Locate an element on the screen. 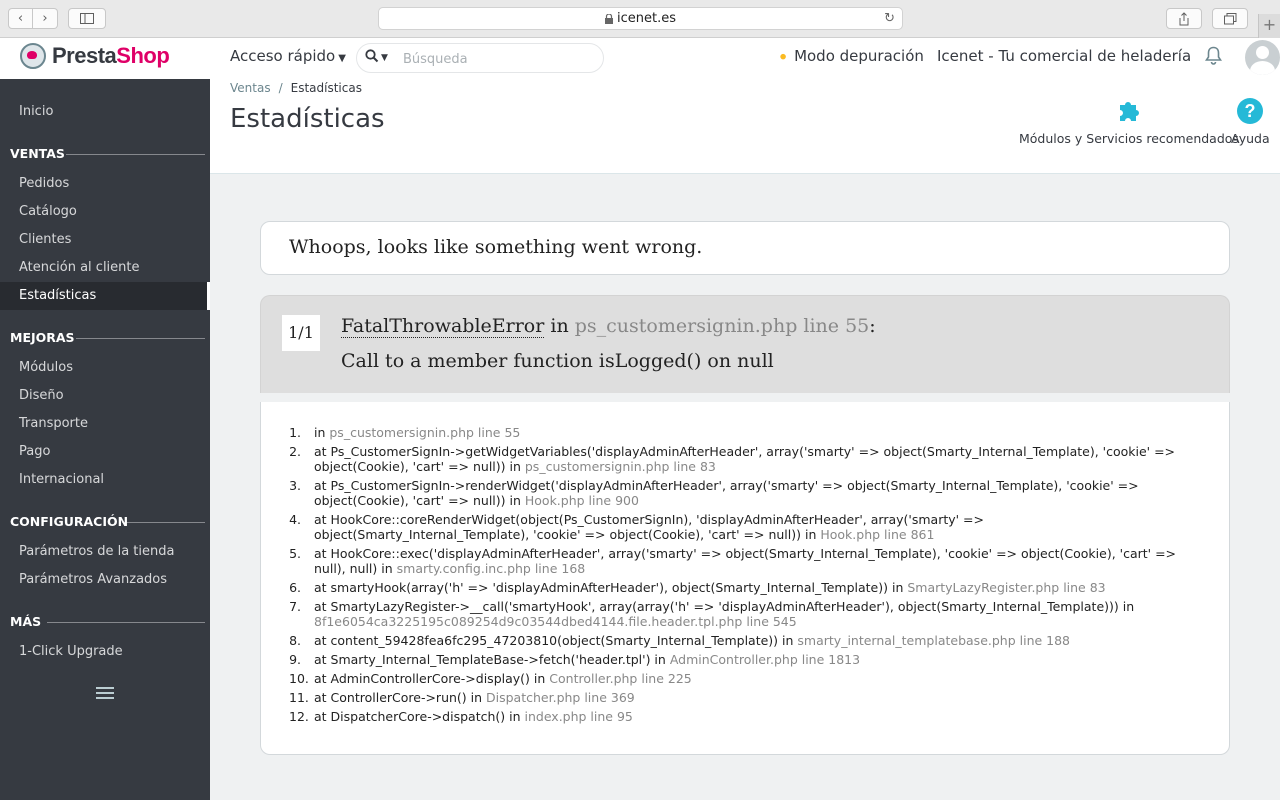  sidebar-item-parametros-tienda: Parámetros de la tienda is located at coordinates (105, 552).